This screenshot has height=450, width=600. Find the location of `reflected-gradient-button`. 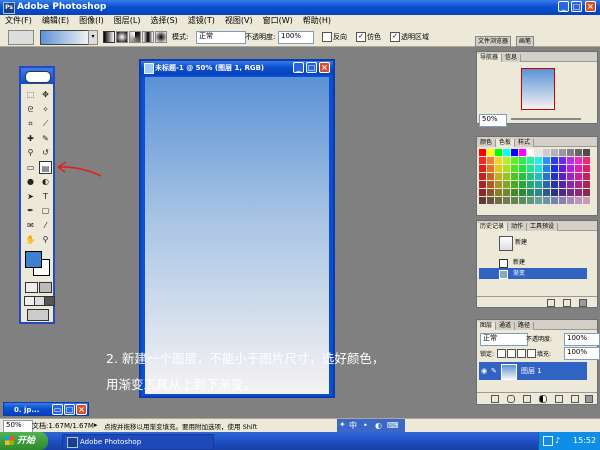

reflected-gradient-button is located at coordinates (148, 37).